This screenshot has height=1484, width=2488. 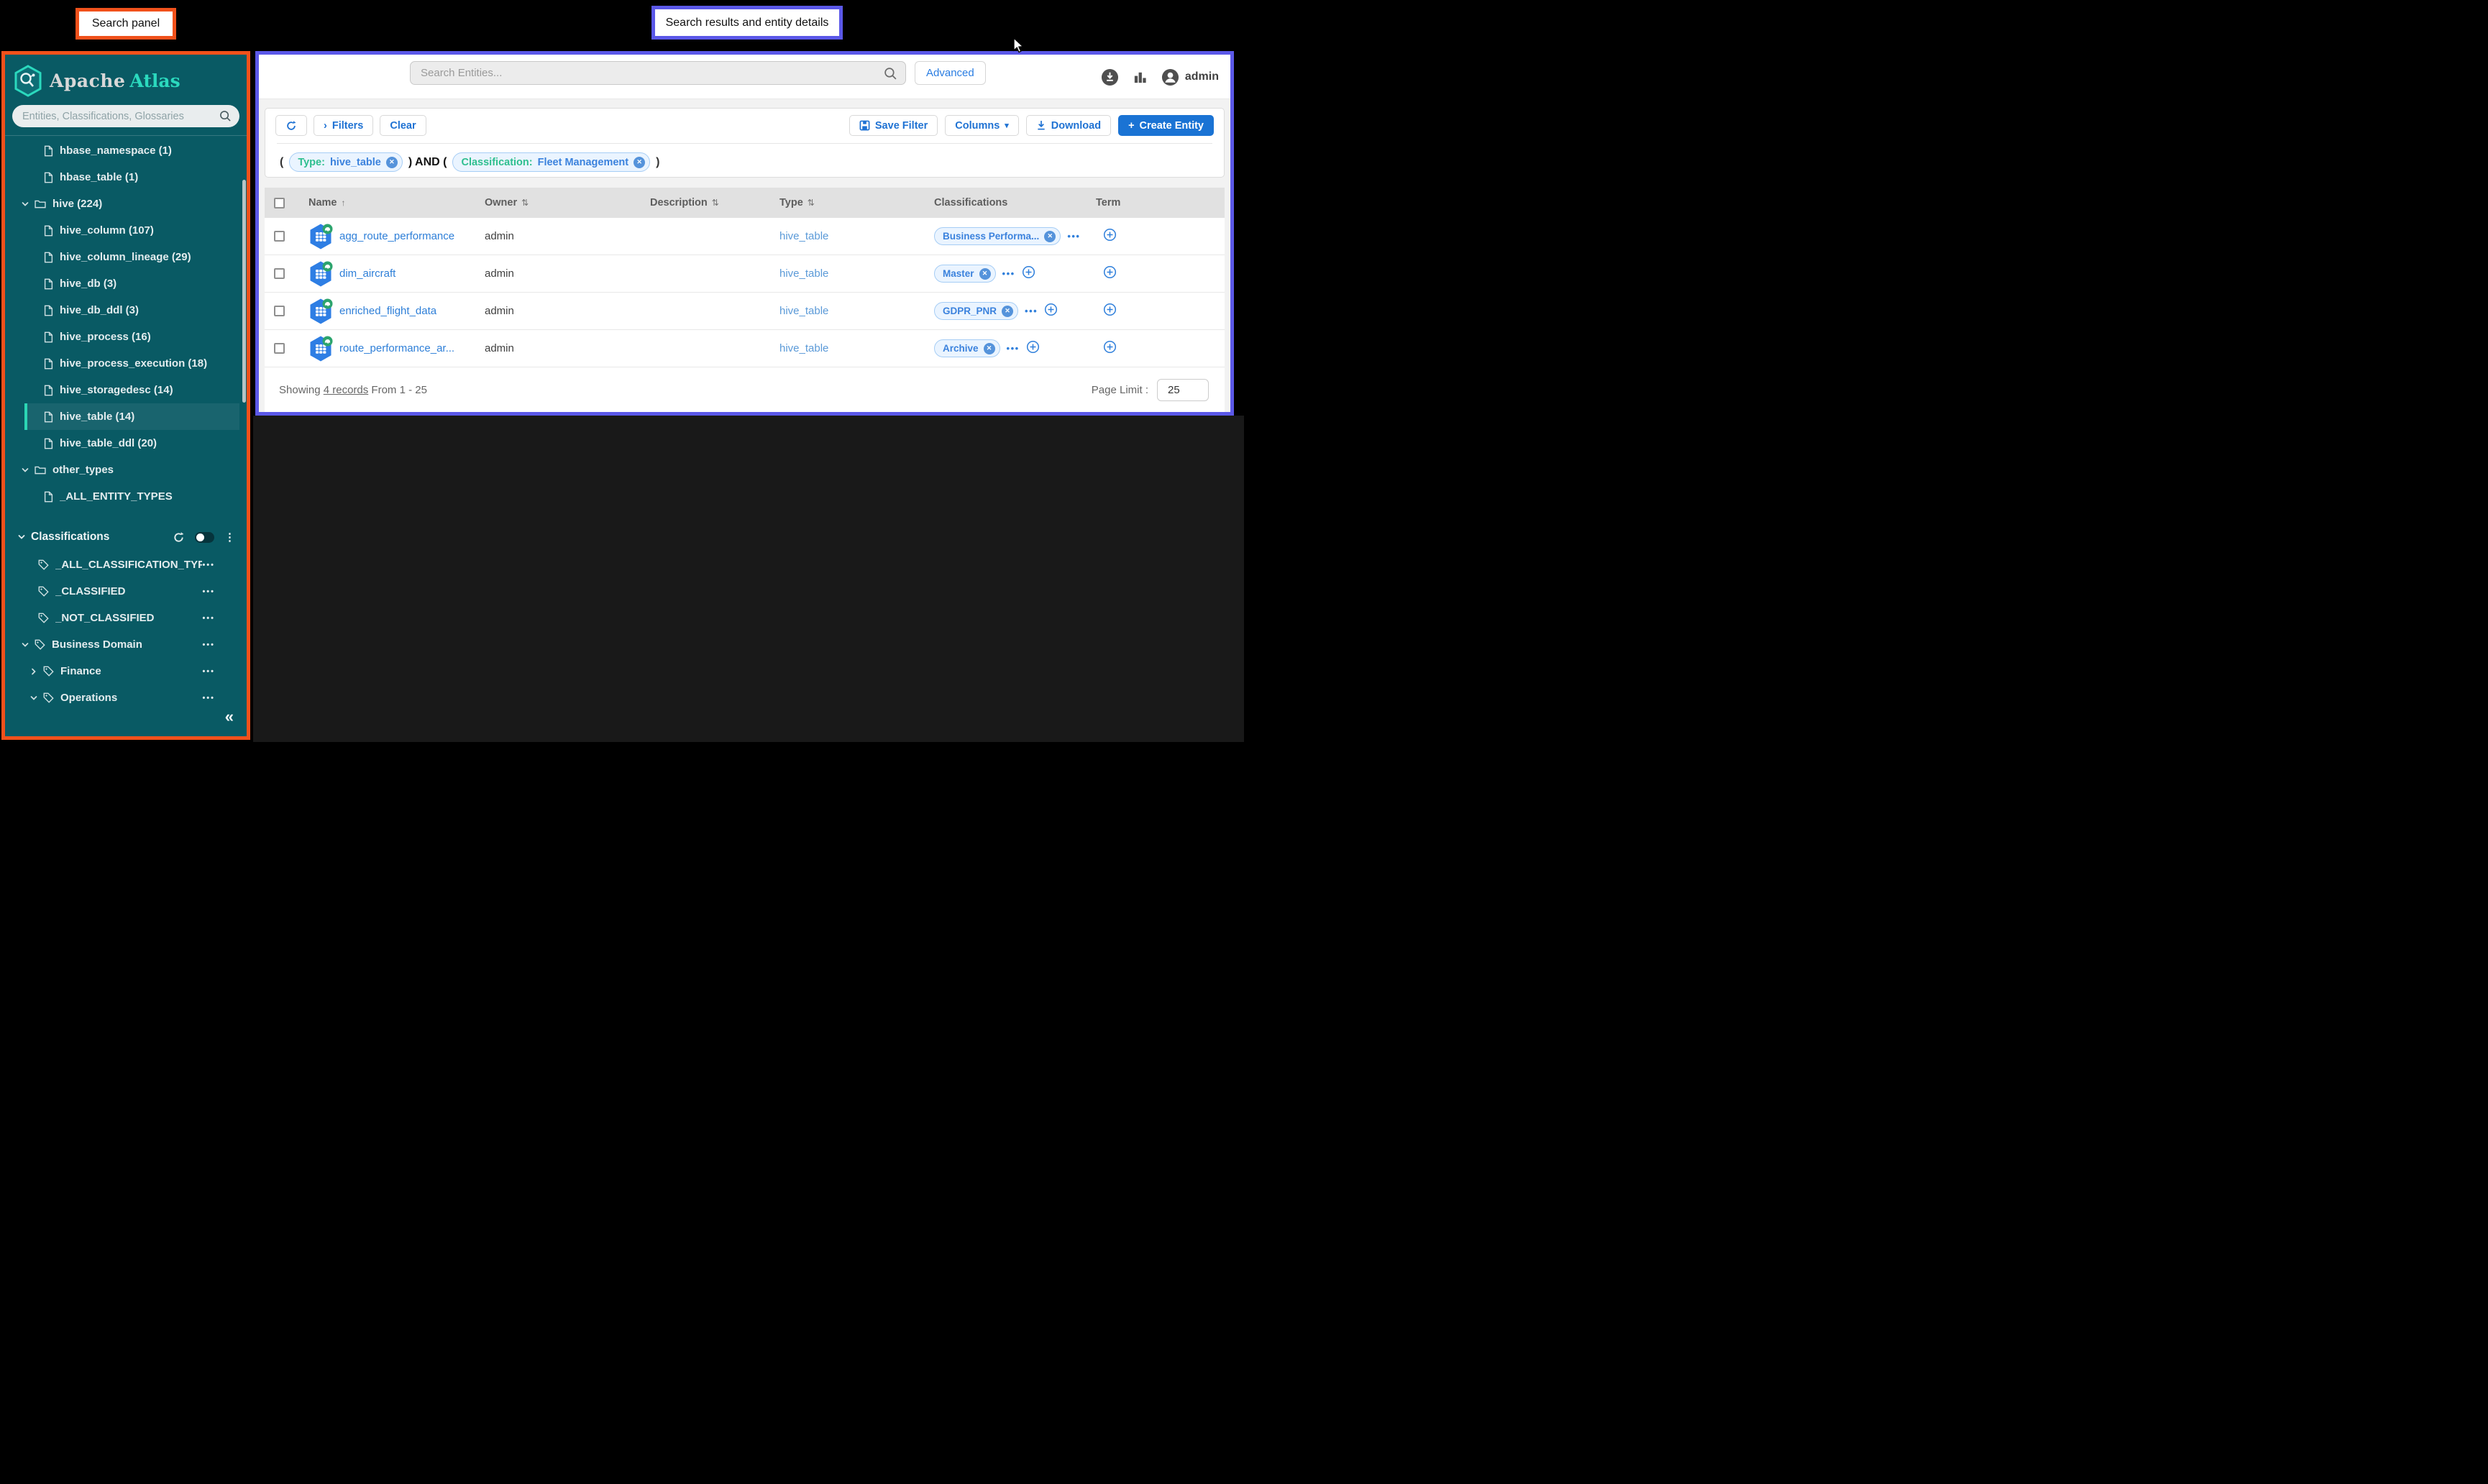 I want to click on entity-type-item-hbase-namespace-1: hbase_namespace (1), so click(x=126, y=150).